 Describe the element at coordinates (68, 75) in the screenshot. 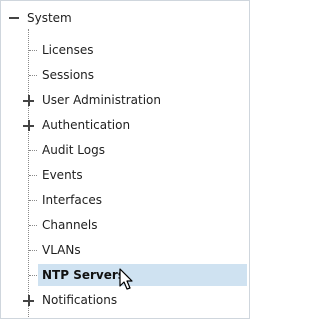

I see `tree-node-label: Sessions` at that location.